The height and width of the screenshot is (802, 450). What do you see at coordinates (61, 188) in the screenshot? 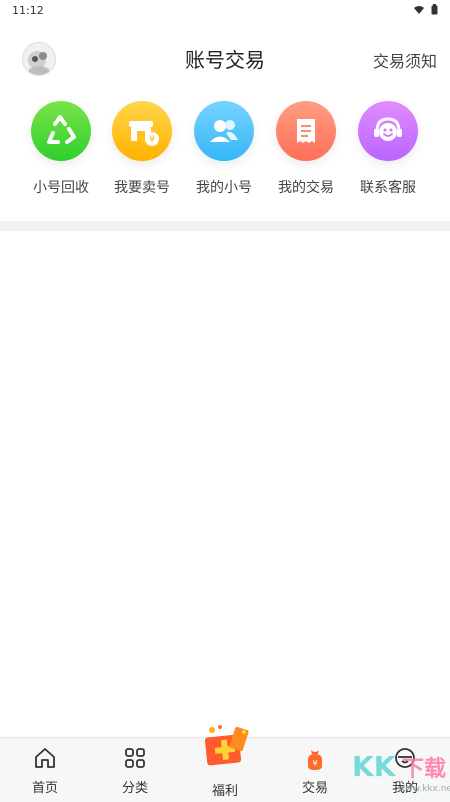
I see `shortcut-label: 小号回收` at bounding box center [61, 188].